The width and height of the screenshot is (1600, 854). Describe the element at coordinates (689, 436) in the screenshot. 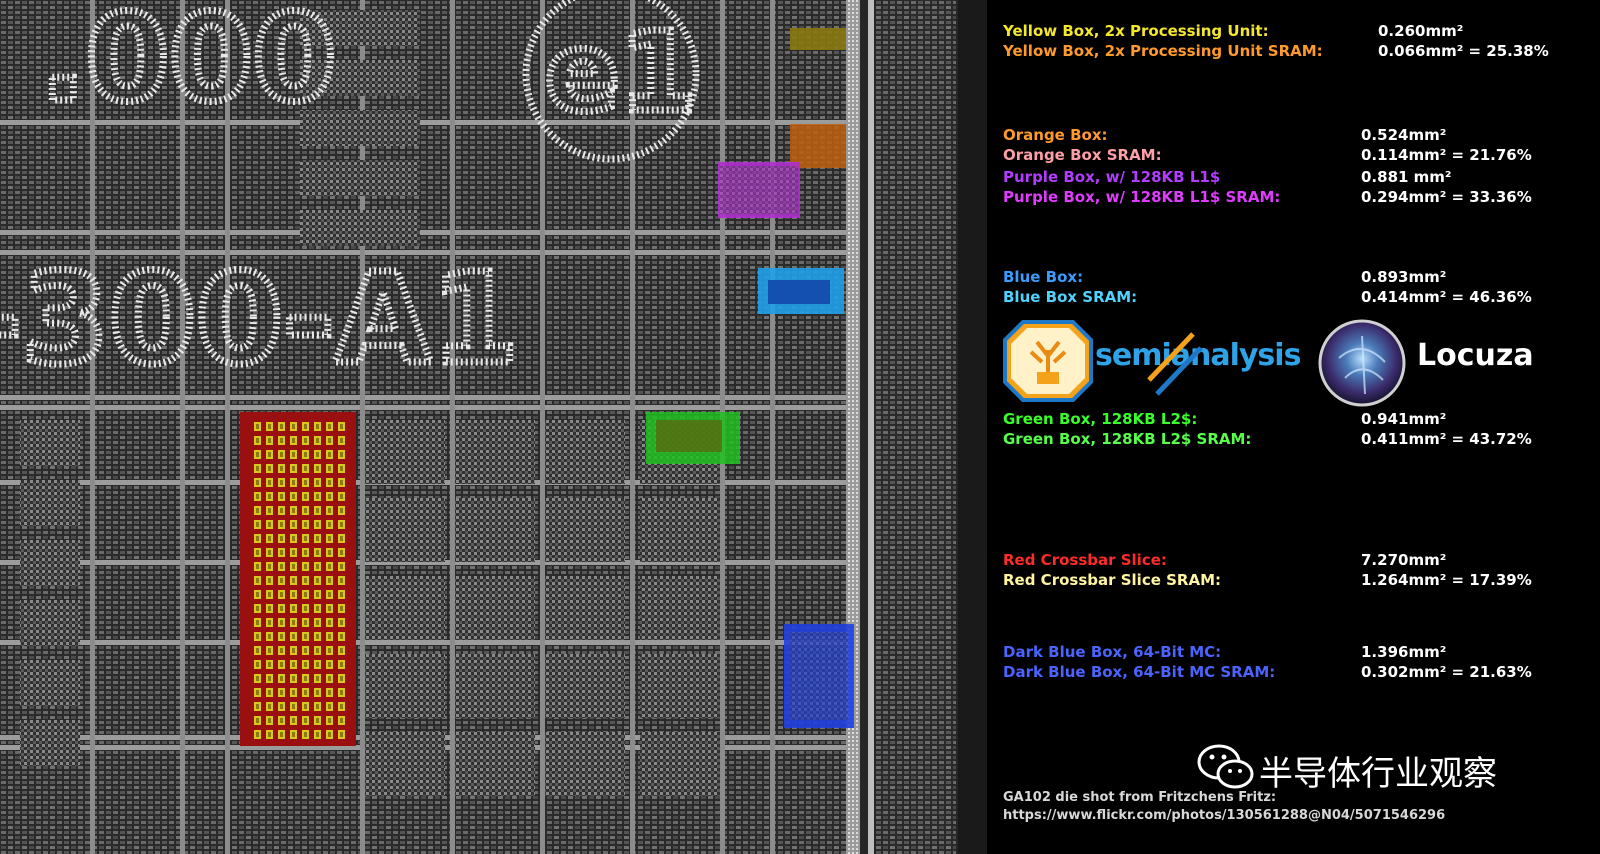

I see `green-box-inner` at that location.